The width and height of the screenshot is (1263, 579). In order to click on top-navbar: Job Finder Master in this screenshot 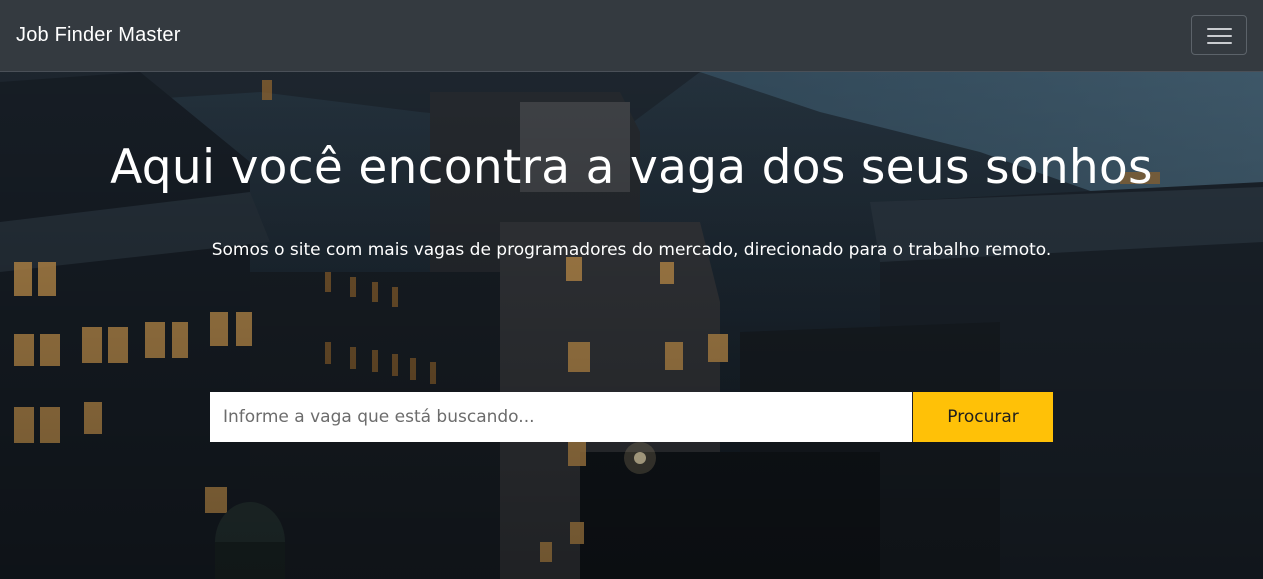, I will do `click(631, 36)`.